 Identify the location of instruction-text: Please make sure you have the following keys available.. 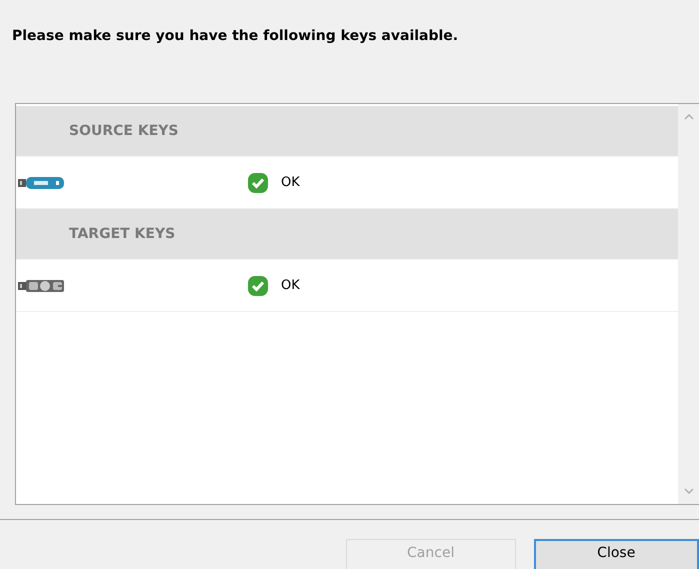
(235, 36).